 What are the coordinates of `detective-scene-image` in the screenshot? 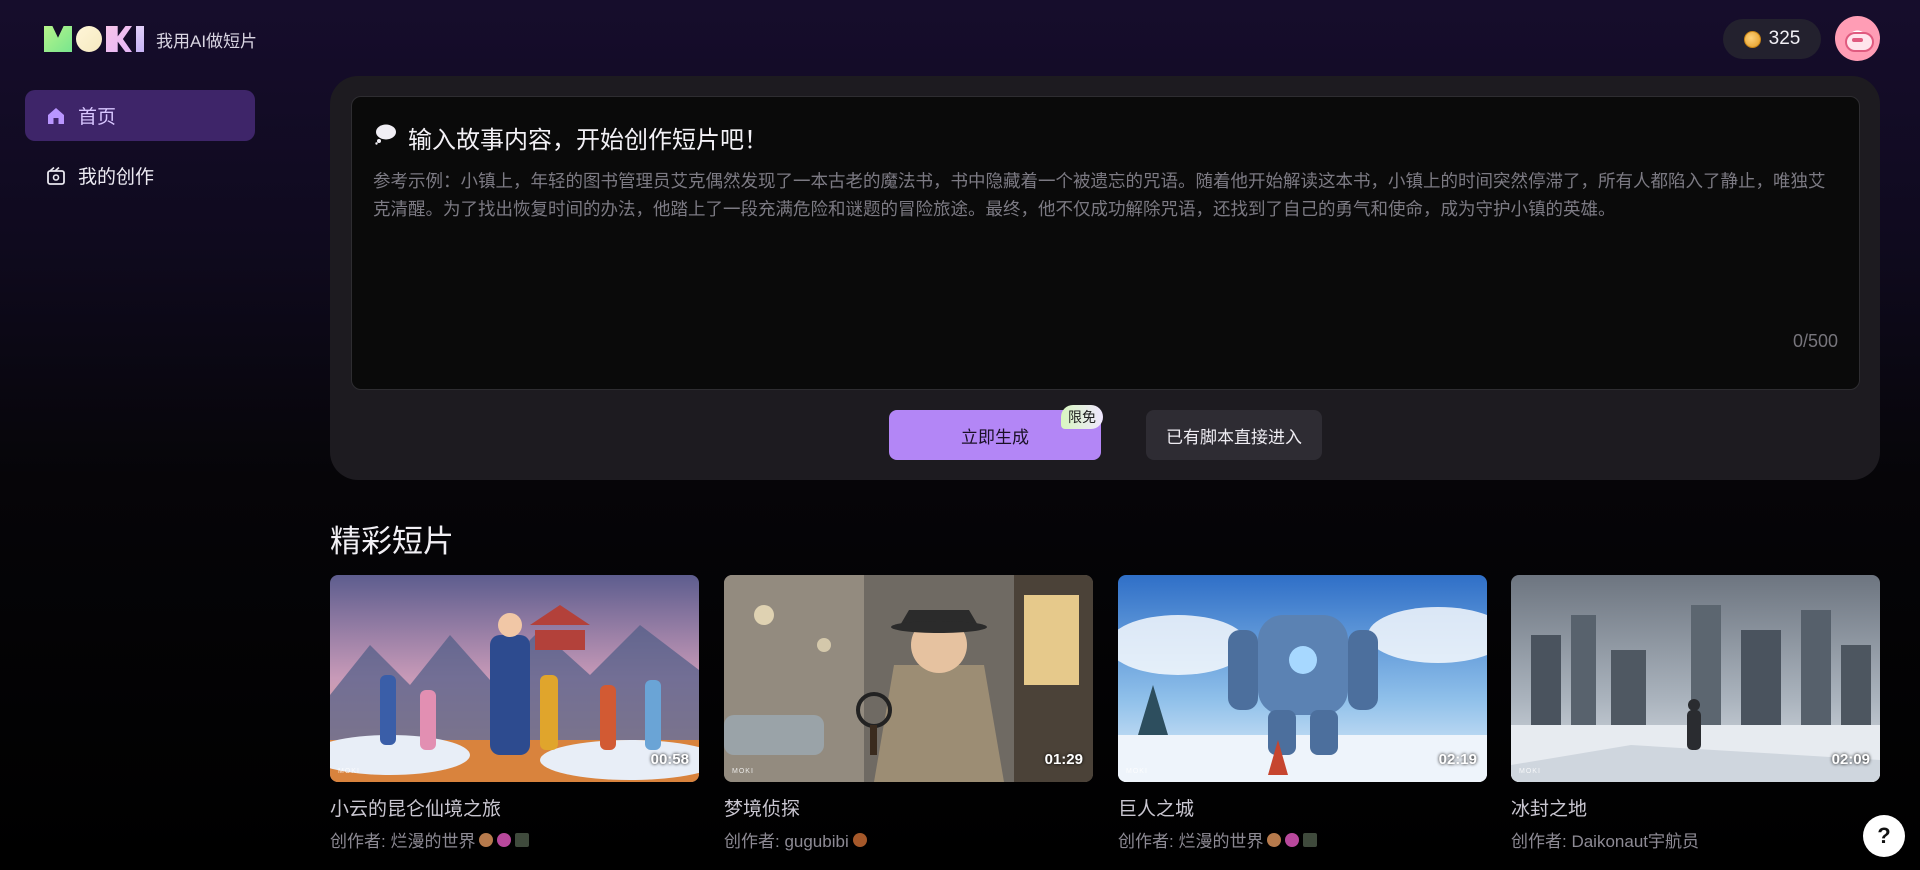 It's located at (908, 678).